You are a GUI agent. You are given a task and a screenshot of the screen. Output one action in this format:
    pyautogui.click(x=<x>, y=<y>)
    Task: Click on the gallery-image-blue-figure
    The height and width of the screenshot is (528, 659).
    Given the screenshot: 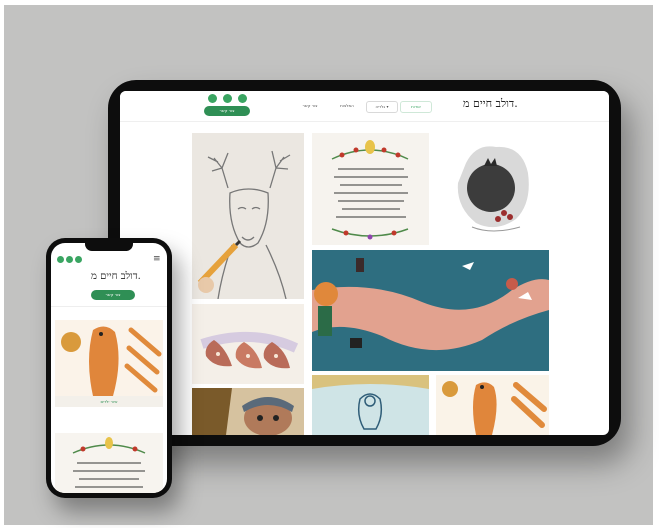 What is the action you would take?
    pyautogui.click(x=370, y=405)
    